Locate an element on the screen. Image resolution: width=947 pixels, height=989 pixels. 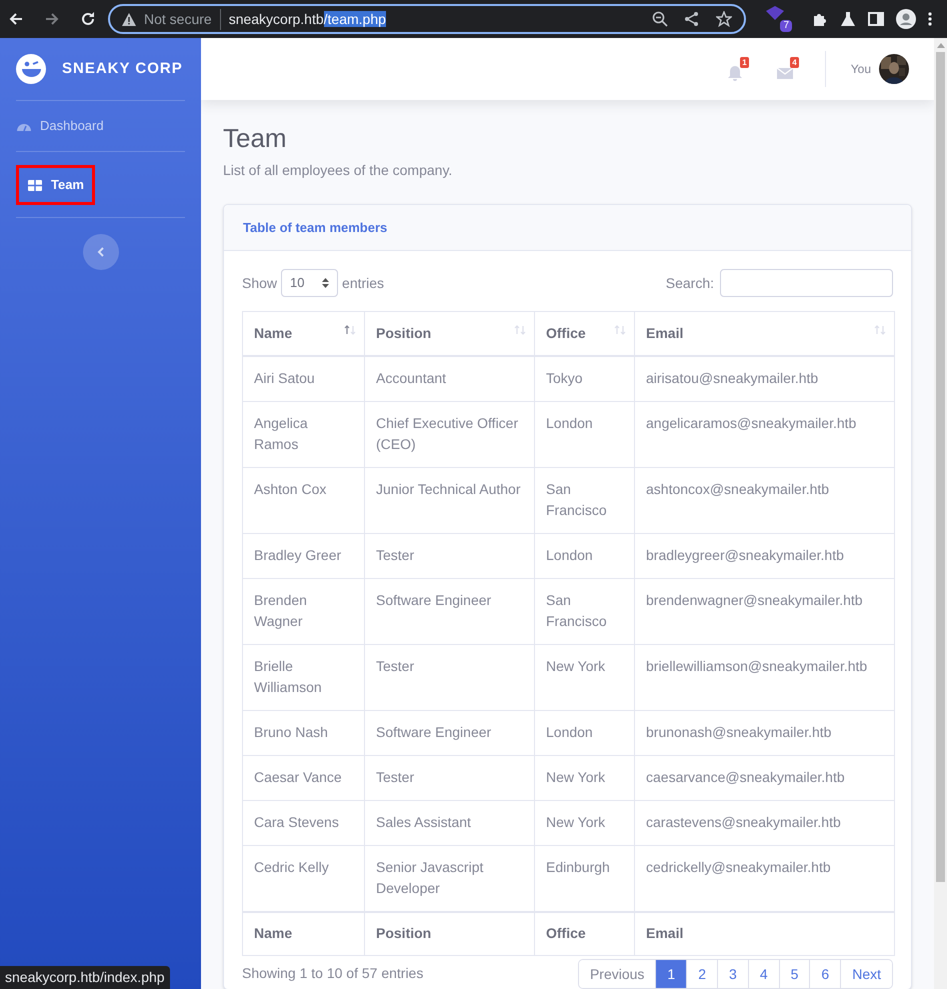
search-field is located at coordinates (806, 283).